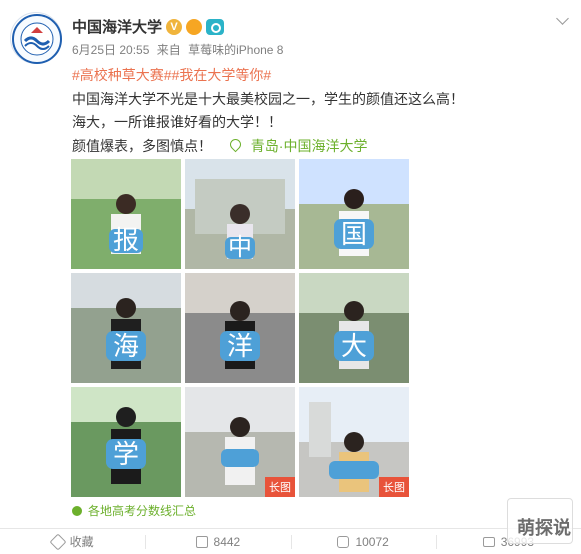 The image size is (581, 554). I want to click on comment-icon, so click(343, 541).